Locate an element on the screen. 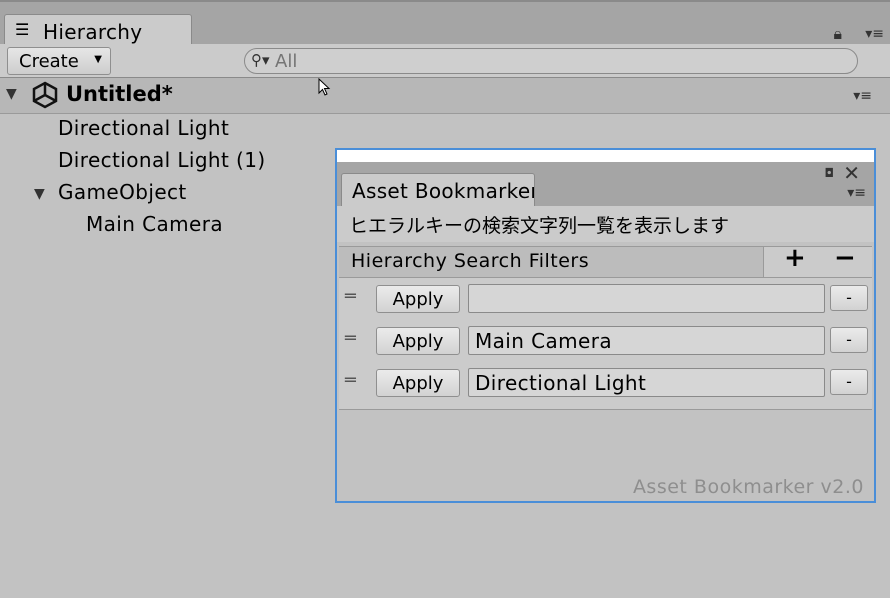 This screenshot has width=890, height=598. description-text: ヒエラルキーの検索文字列一覧を表示します is located at coordinates (539, 226).